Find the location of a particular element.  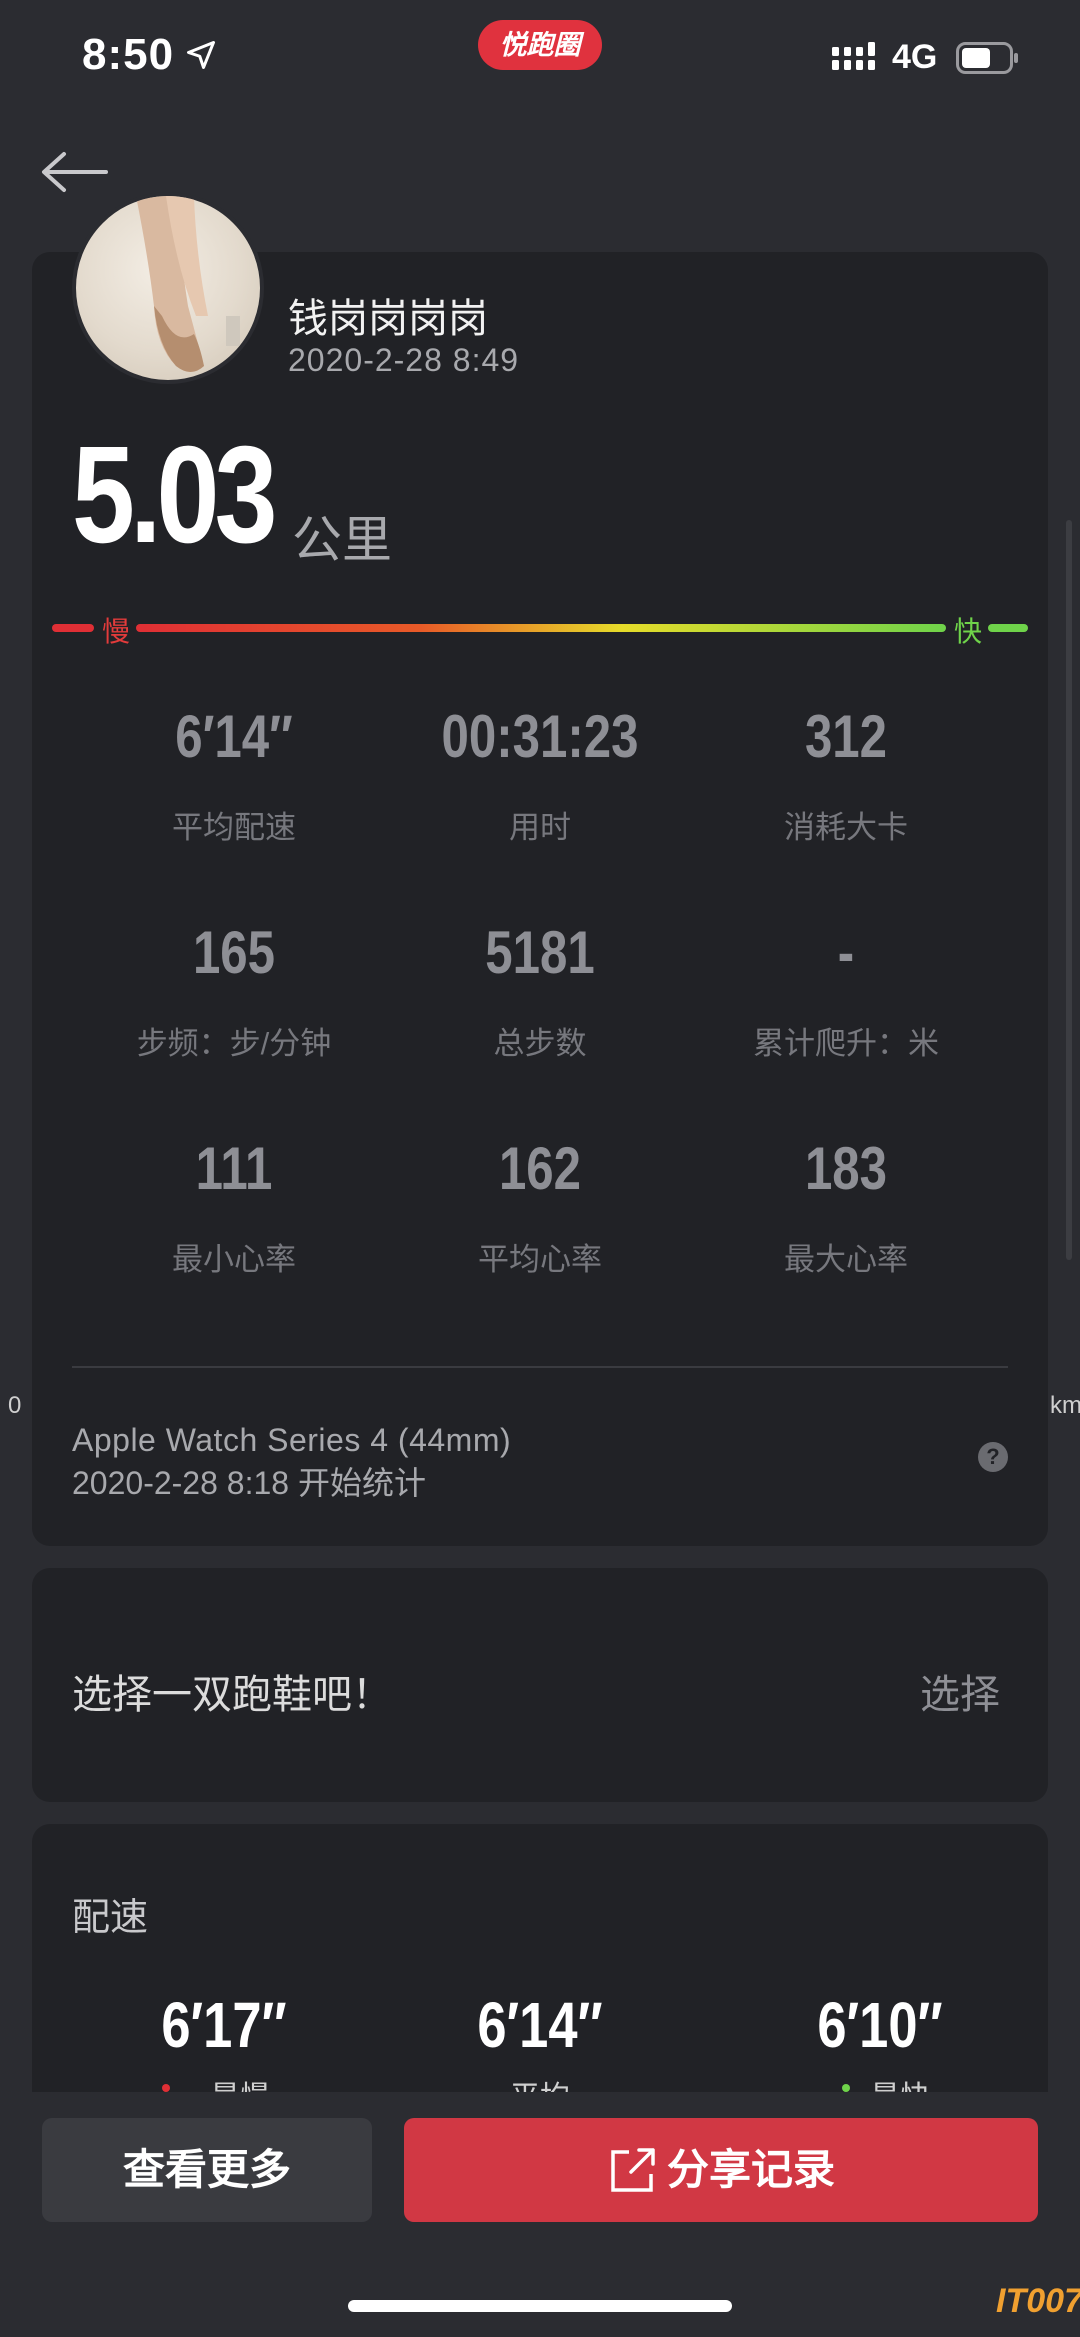

stat-steps-value: 5181 is located at coordinates (540, 952).